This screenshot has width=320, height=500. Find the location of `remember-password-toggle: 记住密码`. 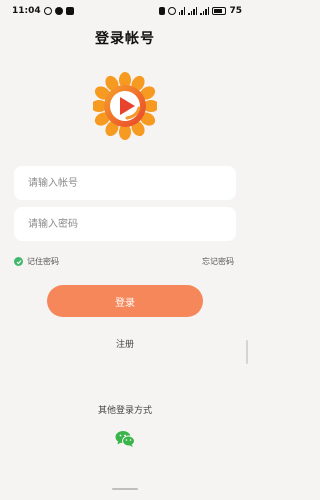

remember-password-toggle: 记住密码 is located at coordinates (36, 261).